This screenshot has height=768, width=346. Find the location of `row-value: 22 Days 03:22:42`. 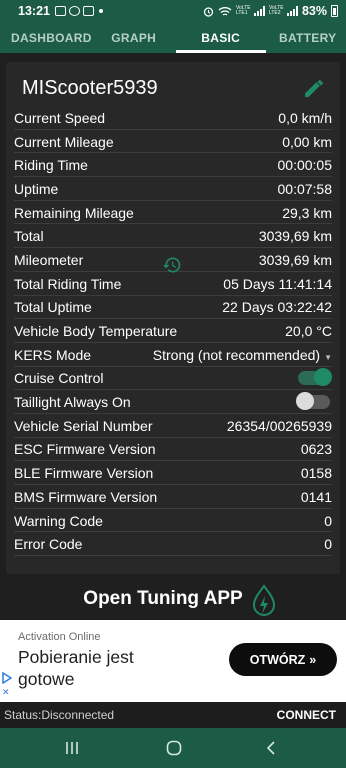

row-value: 22 Days 03:22:42 is located at coordinates (277, 307).